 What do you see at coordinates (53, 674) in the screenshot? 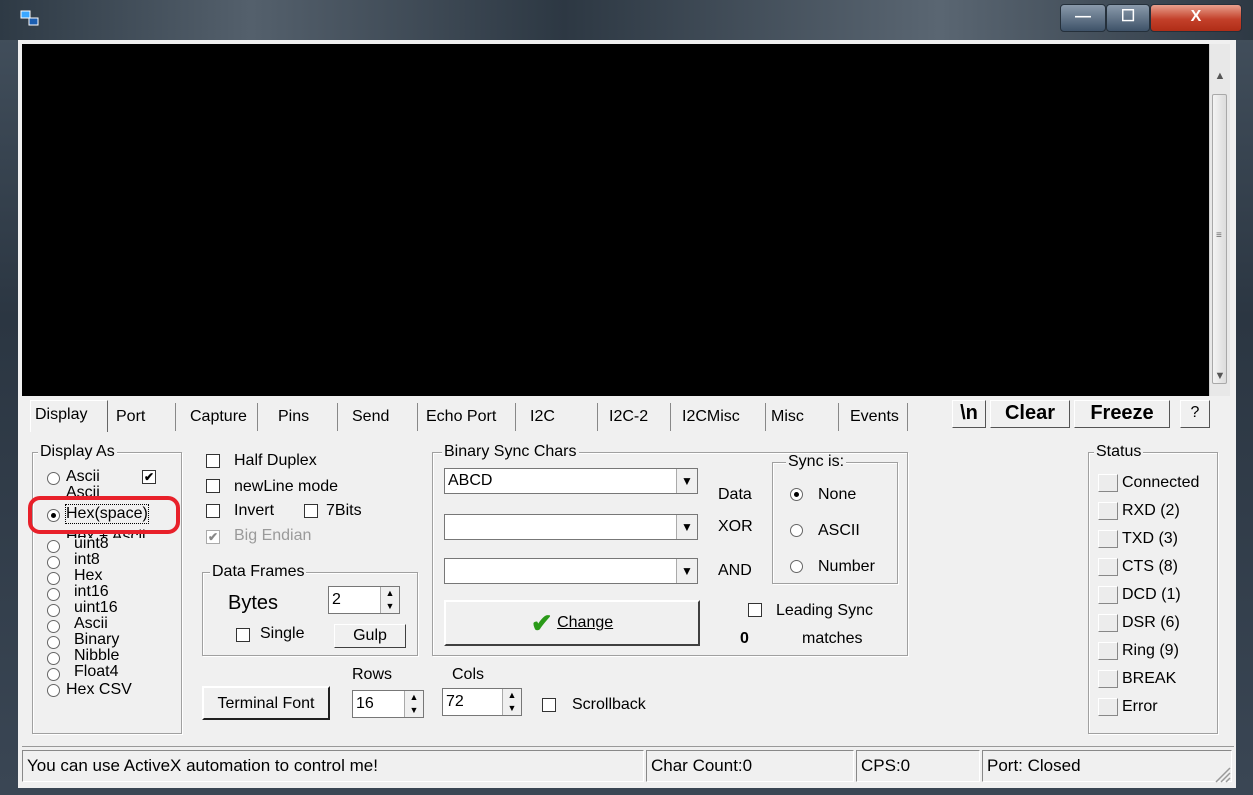
I see `radio-float4` at bounding box center [53, 674].